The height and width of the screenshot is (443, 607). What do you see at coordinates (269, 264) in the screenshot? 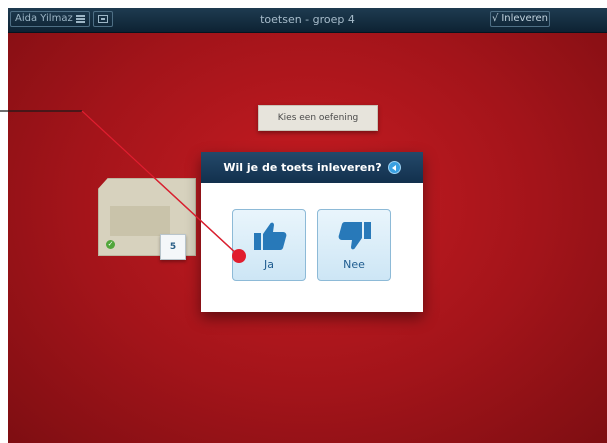
I see `yes-button-label: Ja` at bounding box center [269, 264].